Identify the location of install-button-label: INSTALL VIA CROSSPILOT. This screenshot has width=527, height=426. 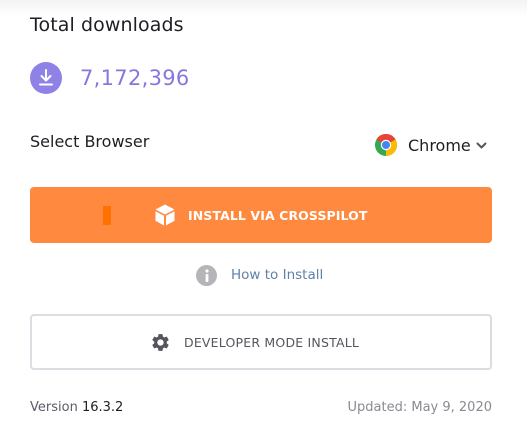
(278, 215).